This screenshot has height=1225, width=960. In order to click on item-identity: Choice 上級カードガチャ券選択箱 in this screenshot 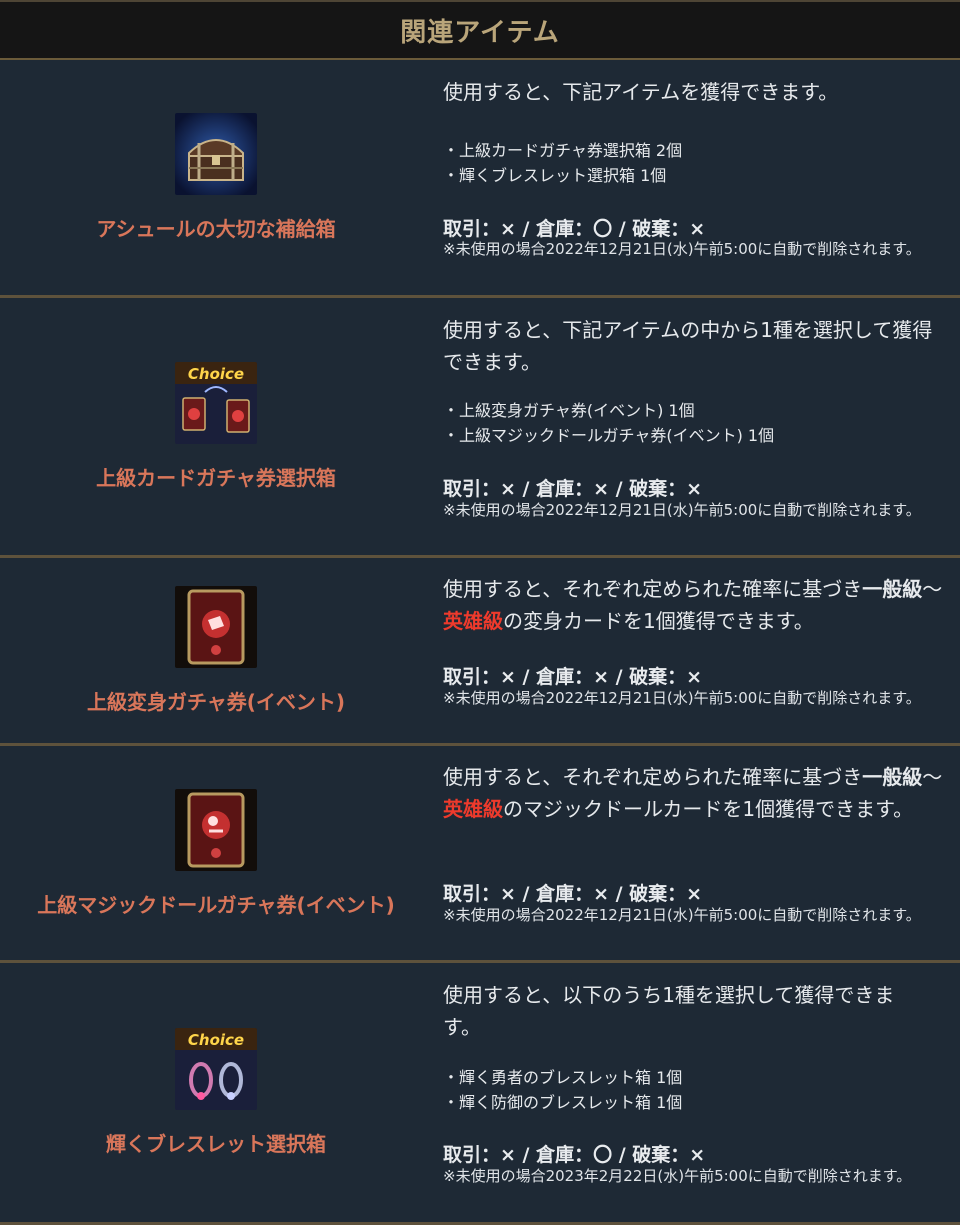, I will do `click(216, 426)`.